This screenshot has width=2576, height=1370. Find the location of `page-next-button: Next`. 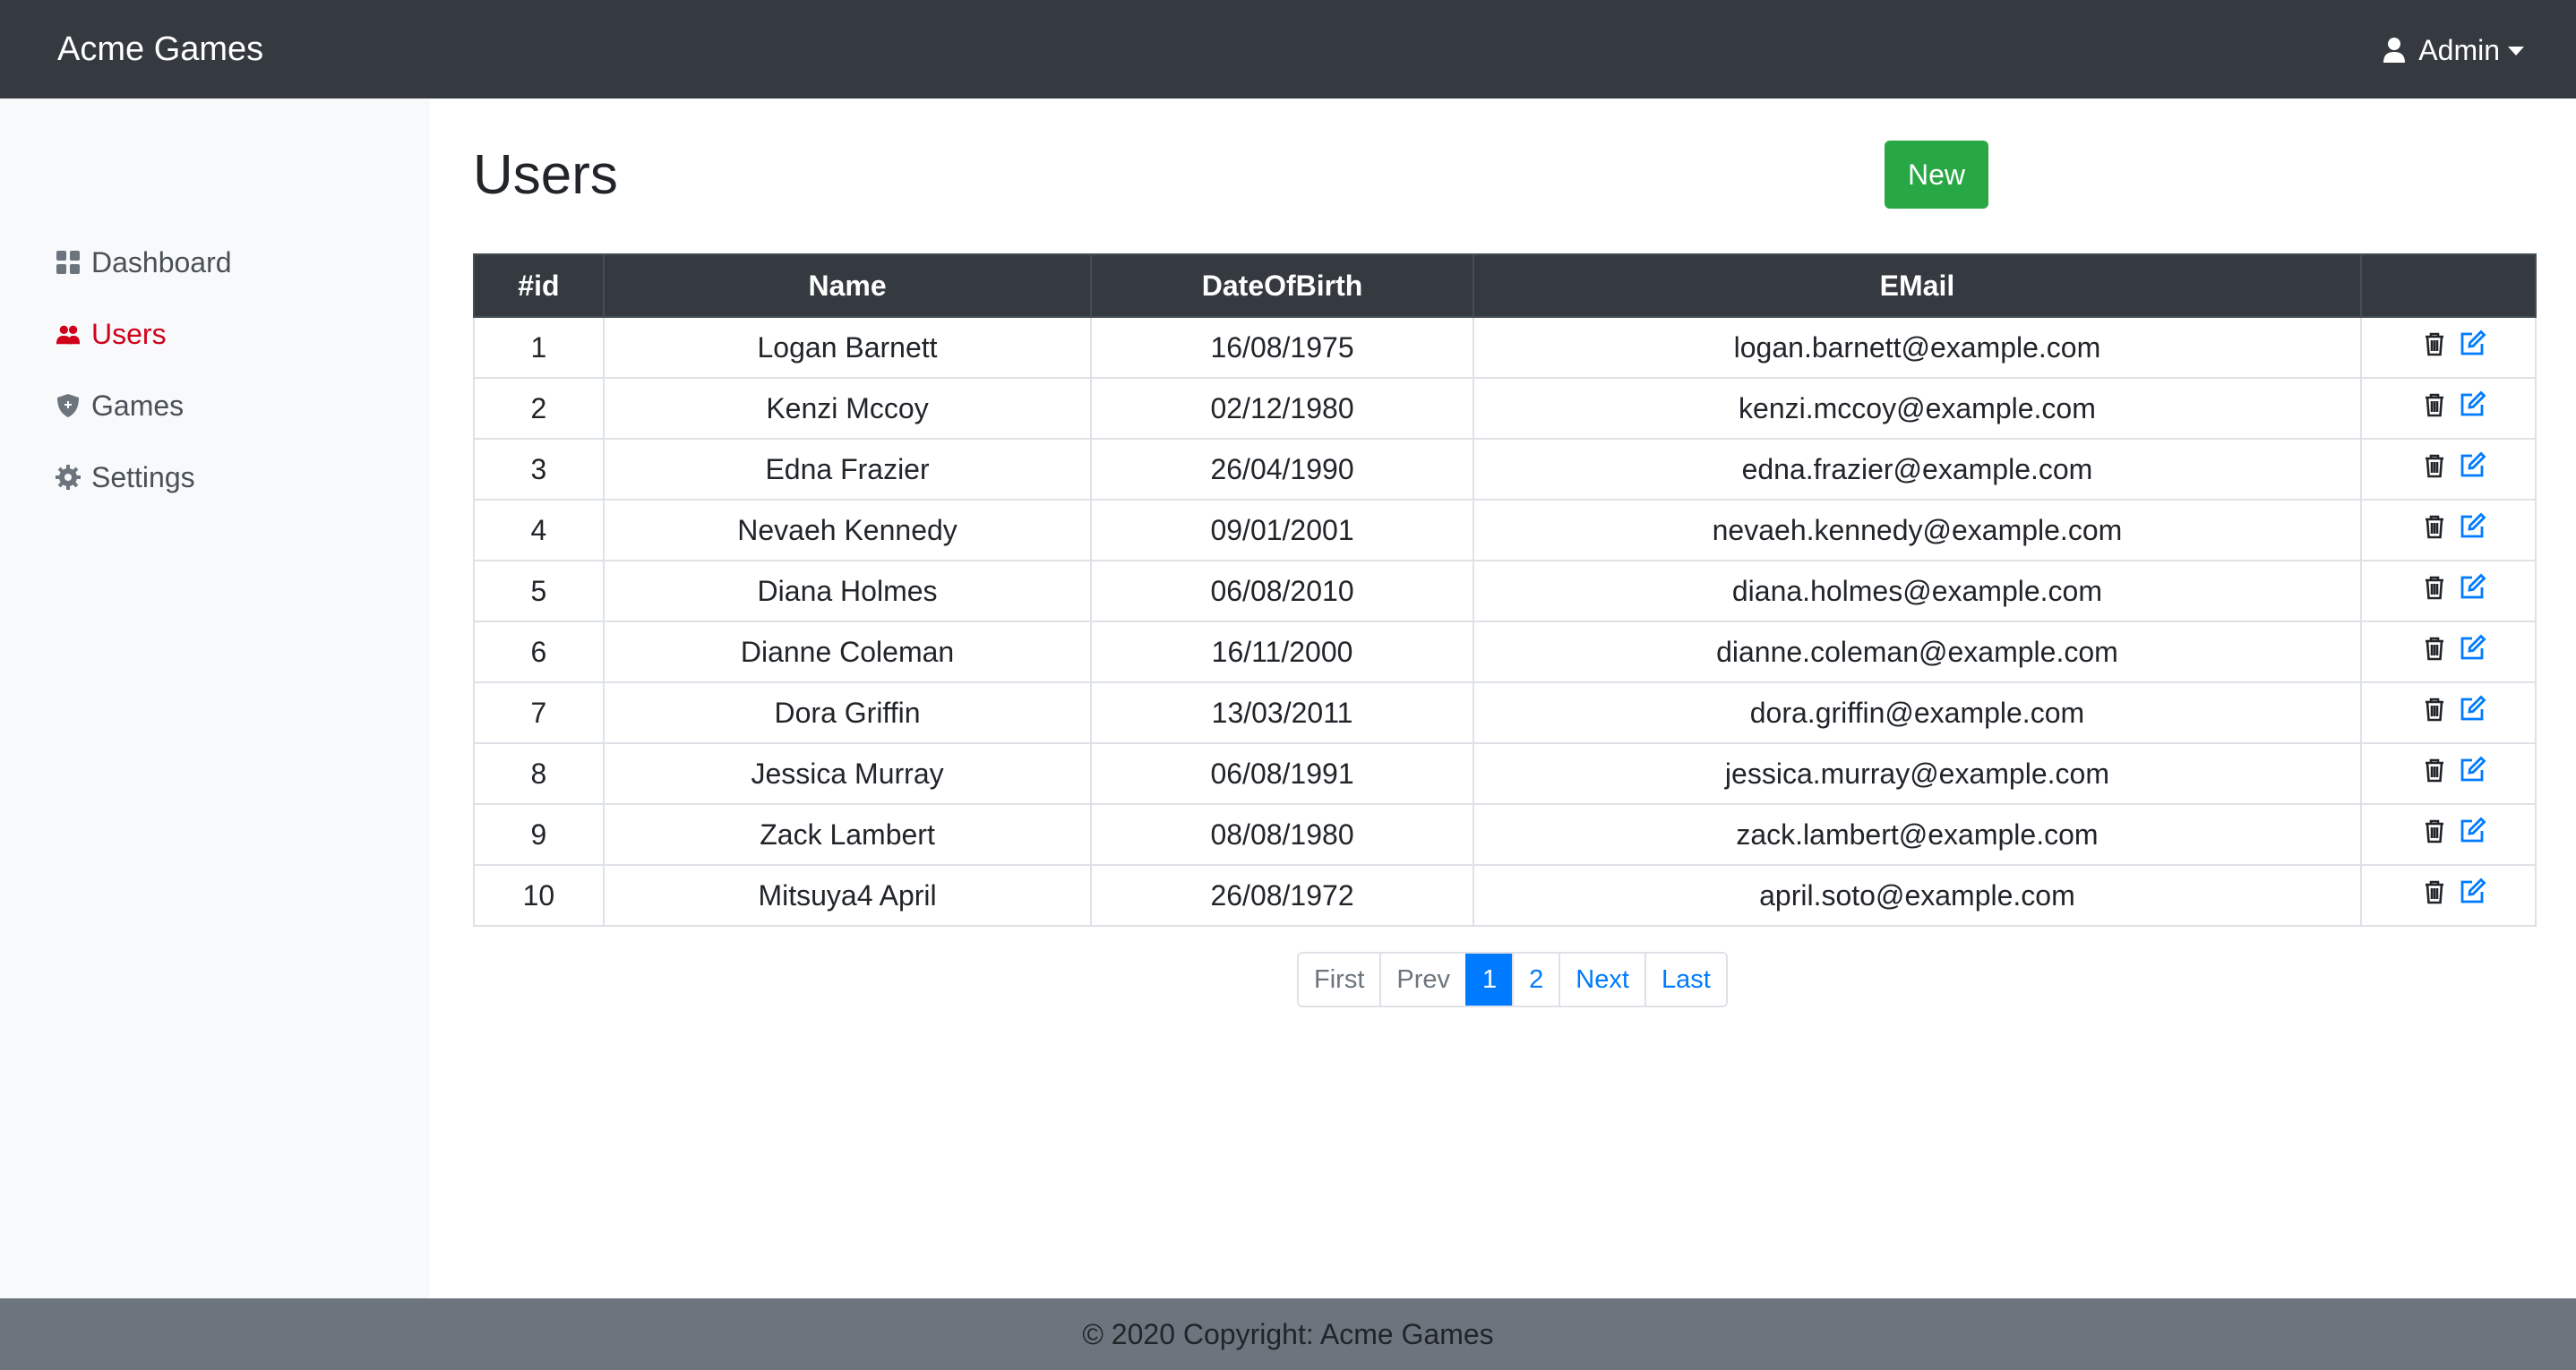

page-next-button: Next is located at coordinates (1601, 980).